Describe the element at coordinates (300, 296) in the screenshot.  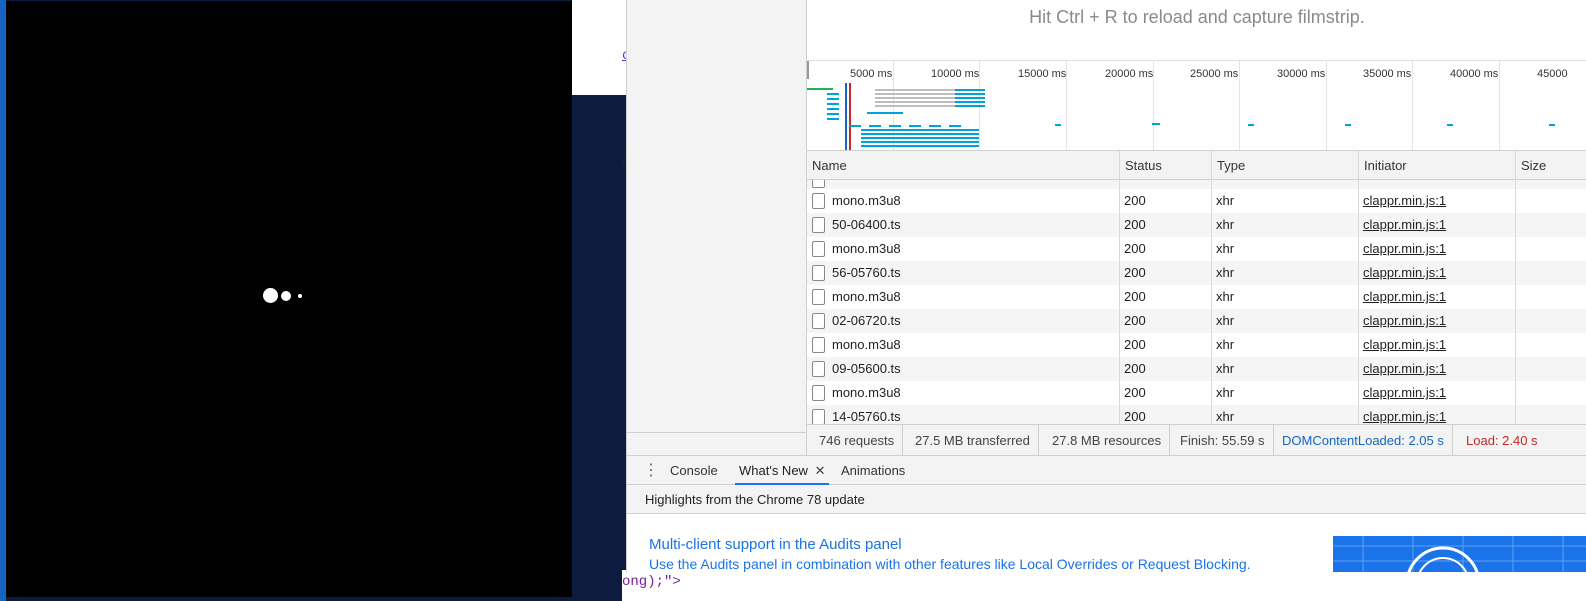
I see `loading-dot-small` at that location.